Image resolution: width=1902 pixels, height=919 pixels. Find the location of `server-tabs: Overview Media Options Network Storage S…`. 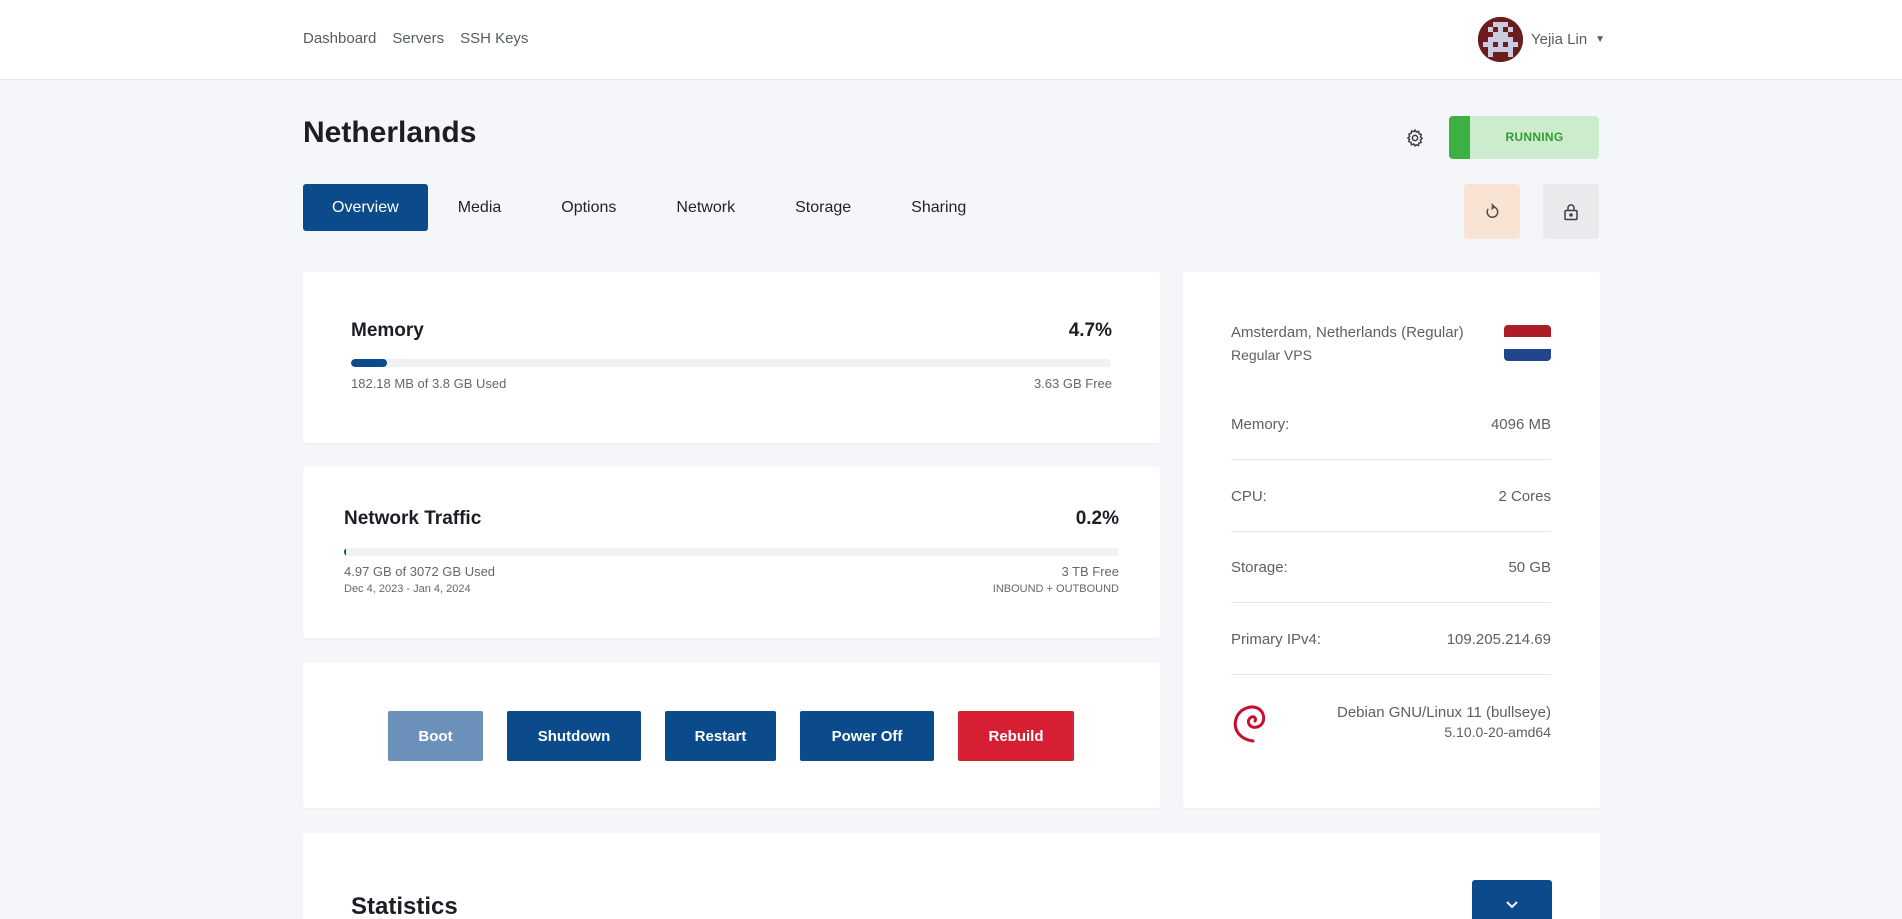

server-tabs: Overview Media Options Network Storage S… is located at coordinates (649, 207).